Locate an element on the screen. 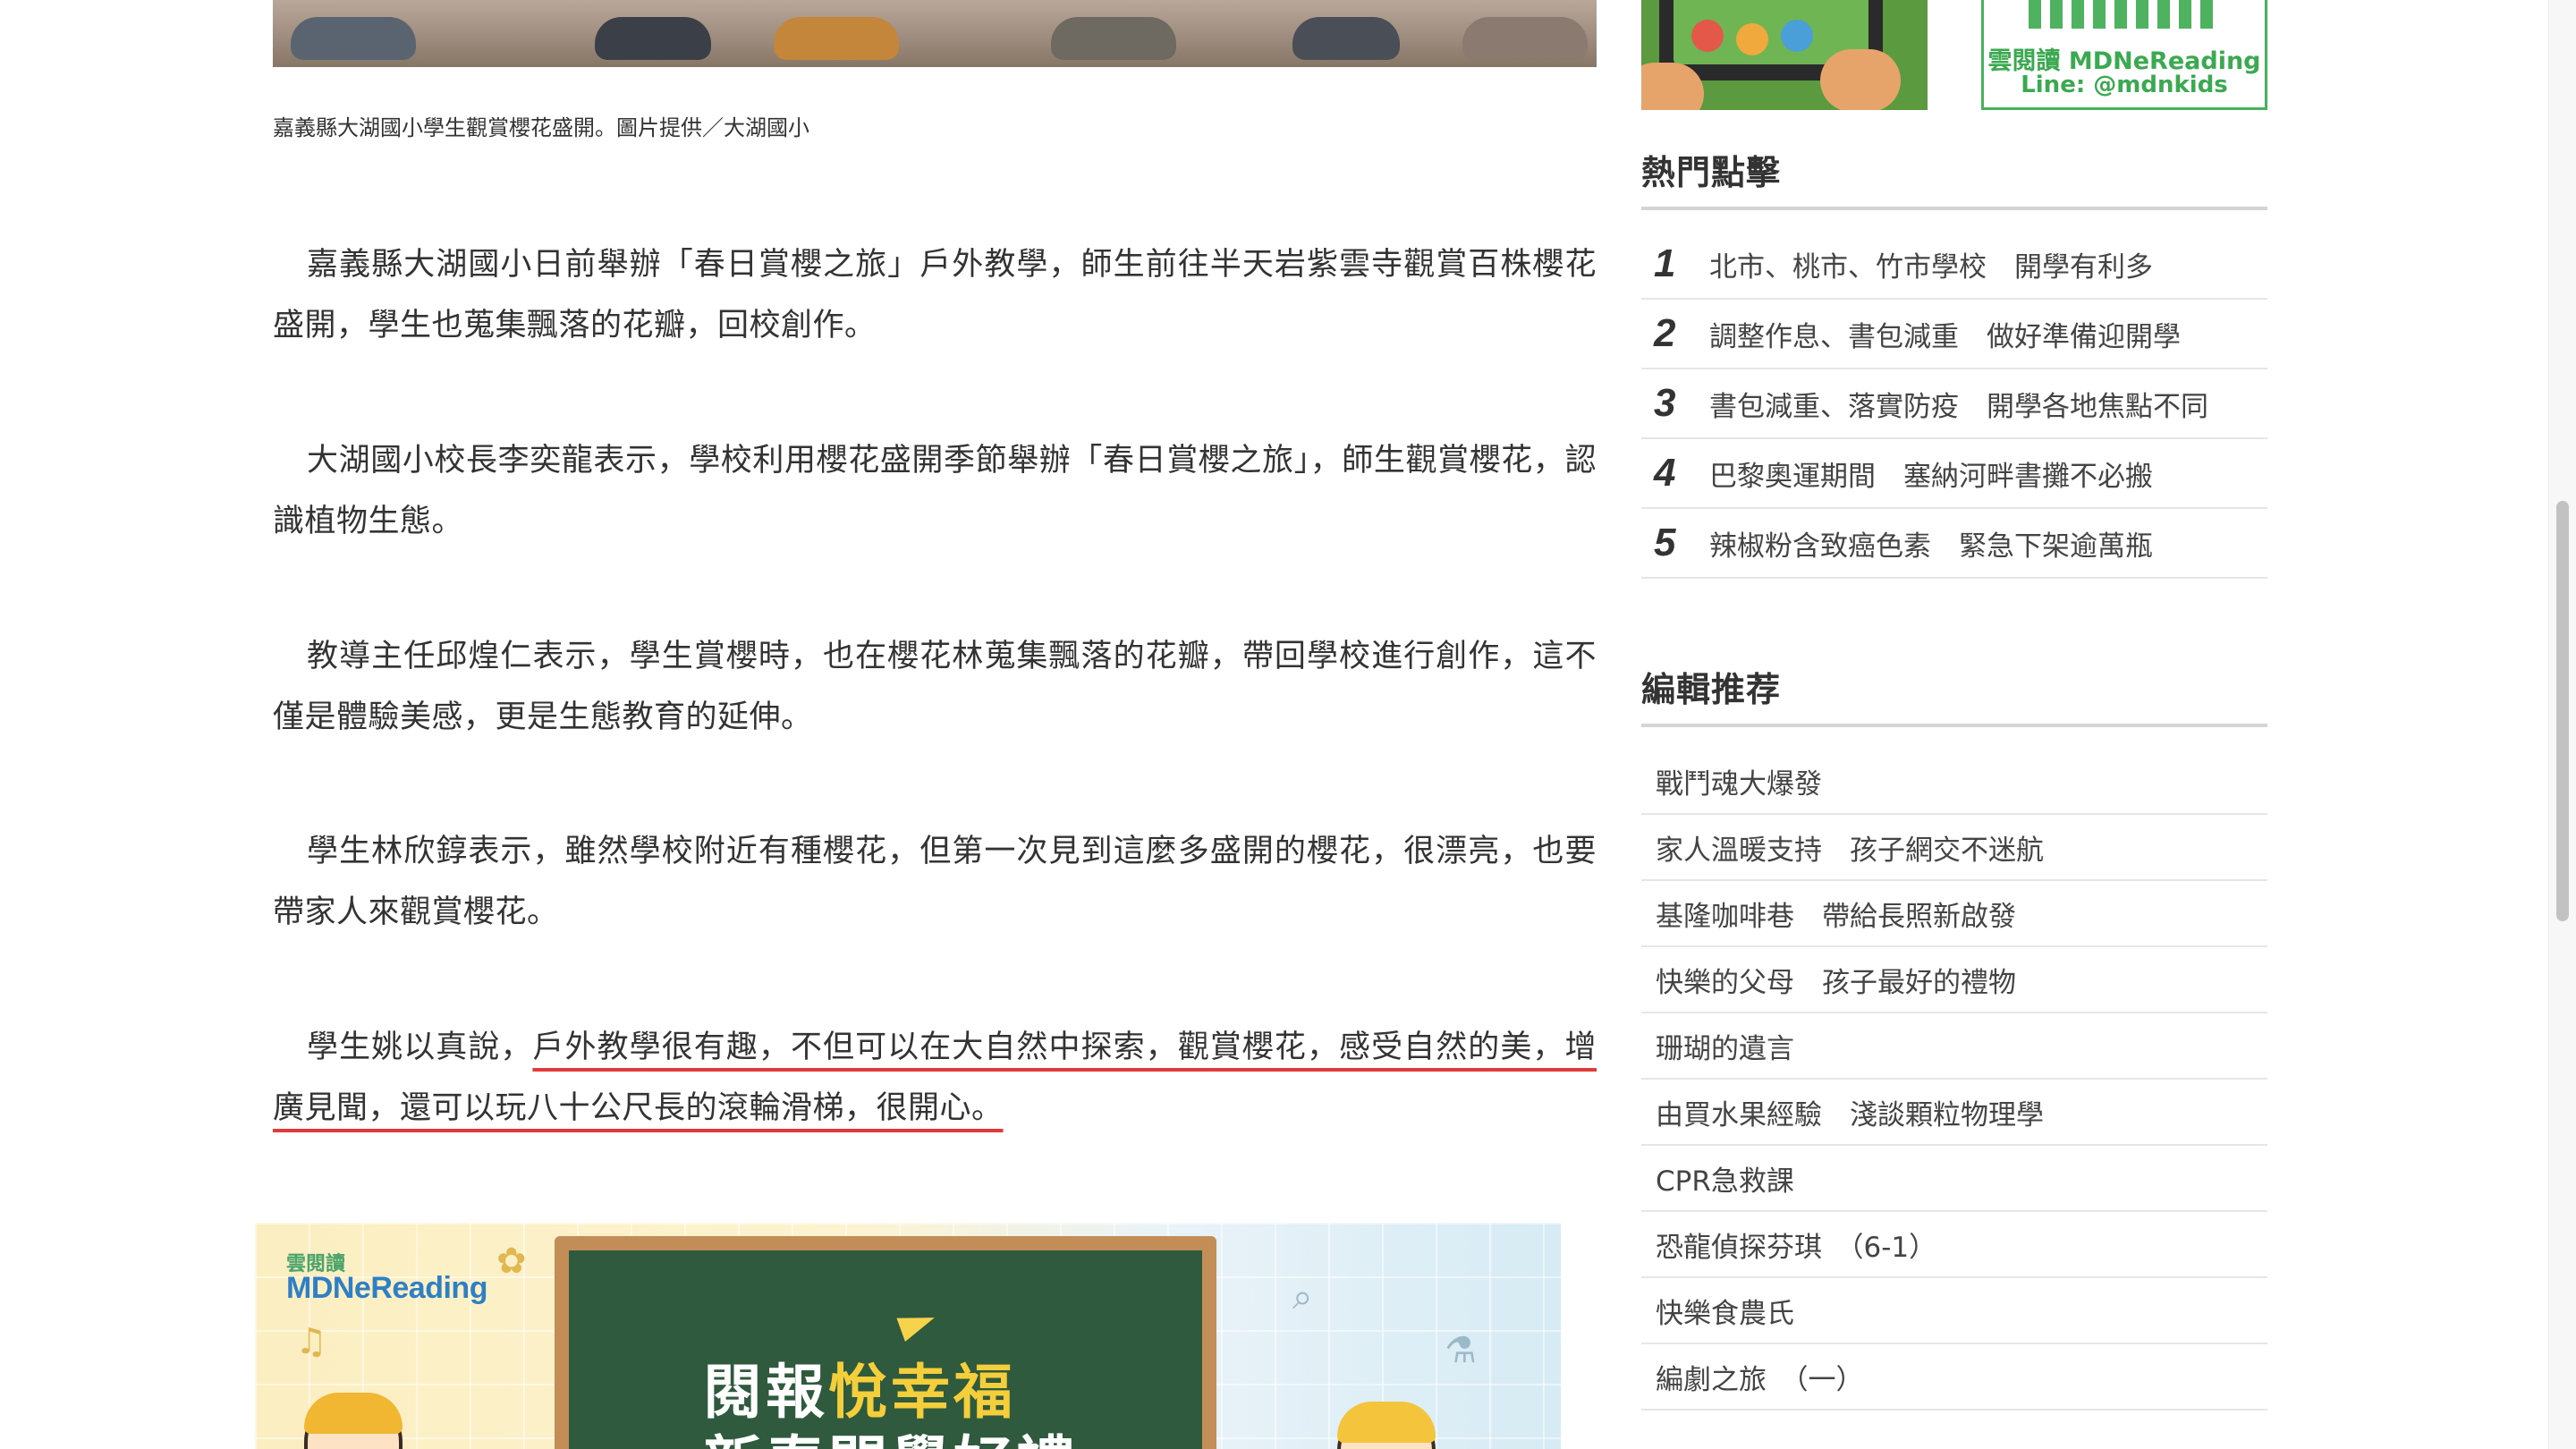  scrollbar-track is located at coordinates (2562, 724).